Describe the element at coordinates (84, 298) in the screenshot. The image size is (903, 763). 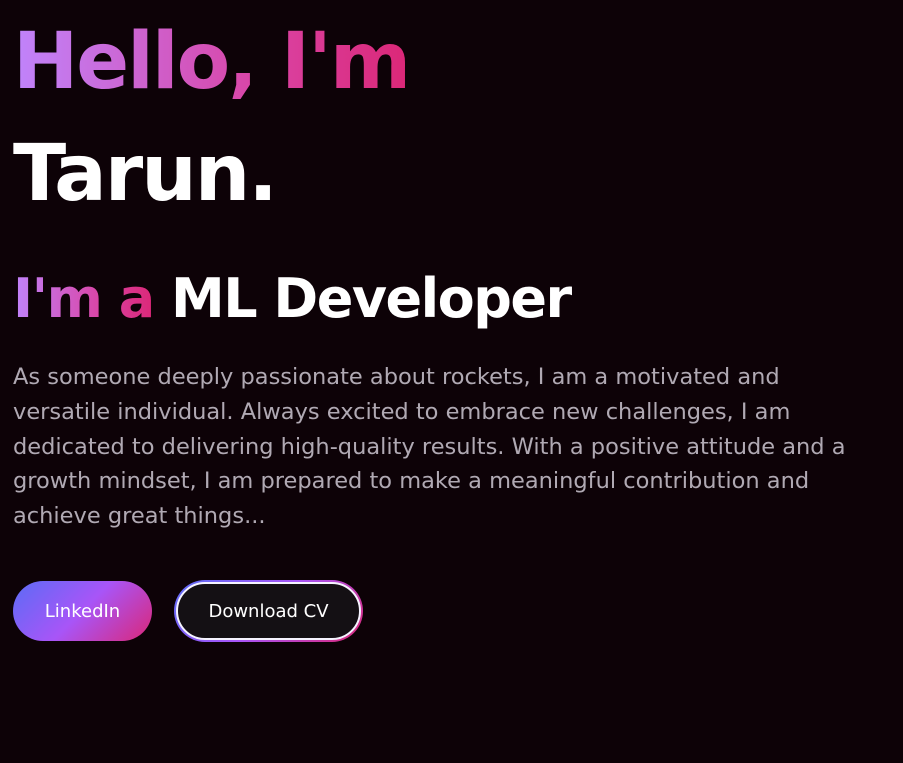
I see `role-prefix: I'm a` at that location.